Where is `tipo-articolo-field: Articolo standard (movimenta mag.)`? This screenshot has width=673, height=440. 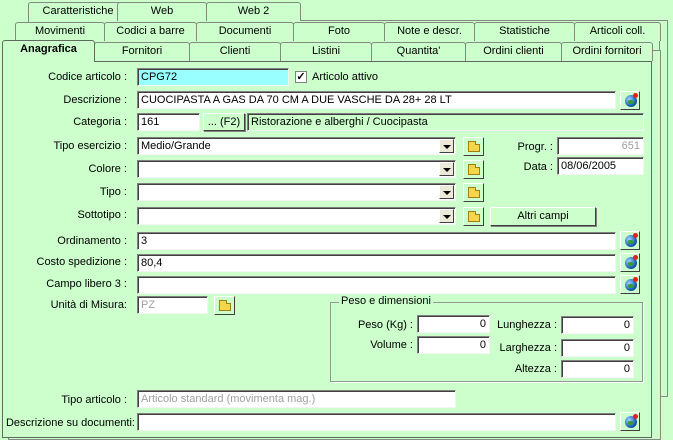 tipo-articolo-field: Articolo standard (movimenta mag.) is located at coordinates (296, 399).